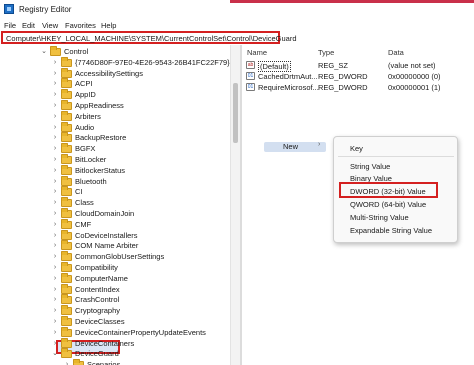 The image size is (474, 365). Describe the element at coordinates (80, 25) in the screenshot. I see `menu-favorites: Favorites` at that location.